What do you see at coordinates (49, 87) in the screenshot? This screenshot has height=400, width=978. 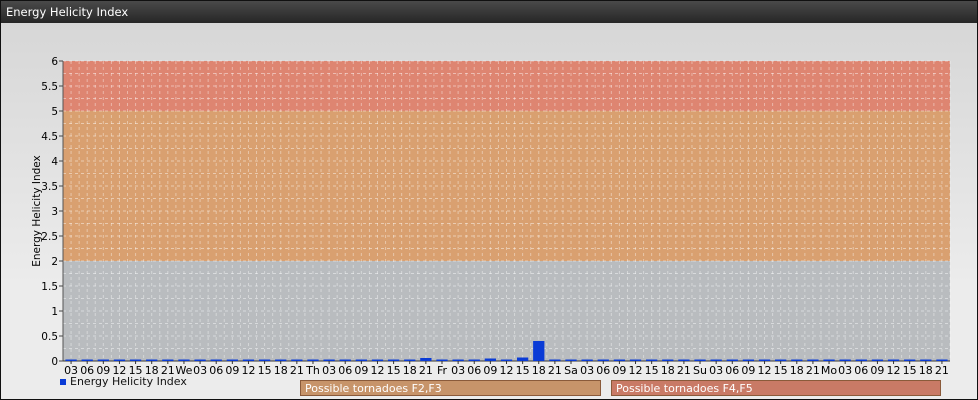 I see `y-tick-label: 5.5` at bounding box center [49, 87].